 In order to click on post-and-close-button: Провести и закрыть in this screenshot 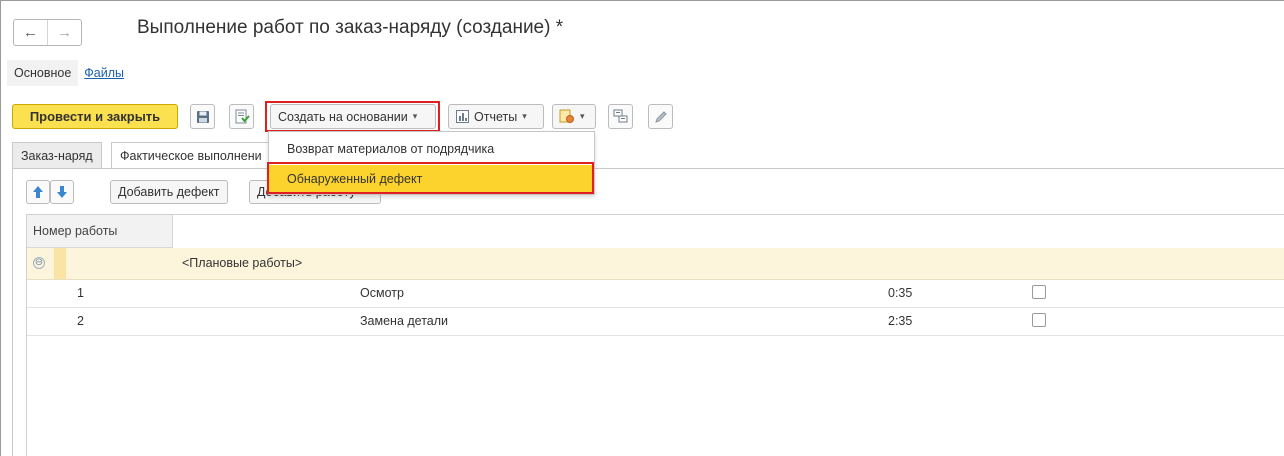, I will do `click(95, 116)`.